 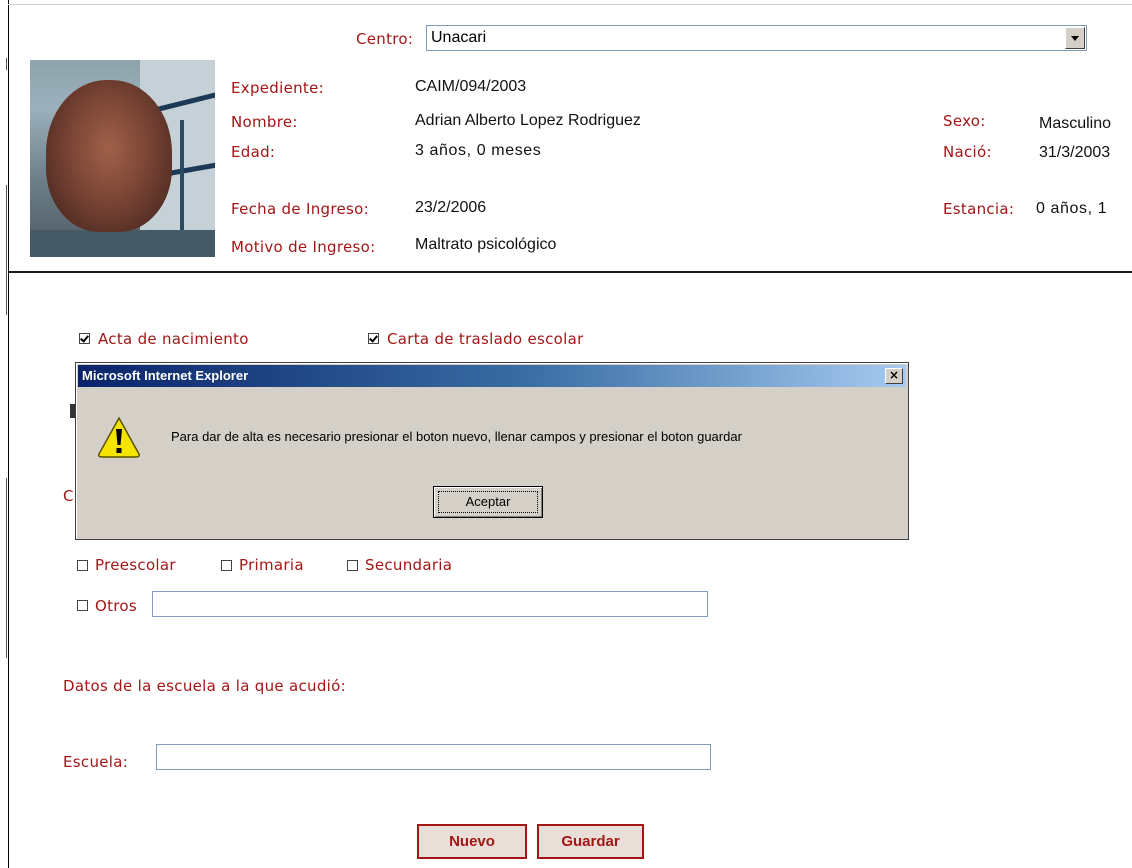 I want to click on secundaria-label: Secundaria, so click(x=409, y=565).